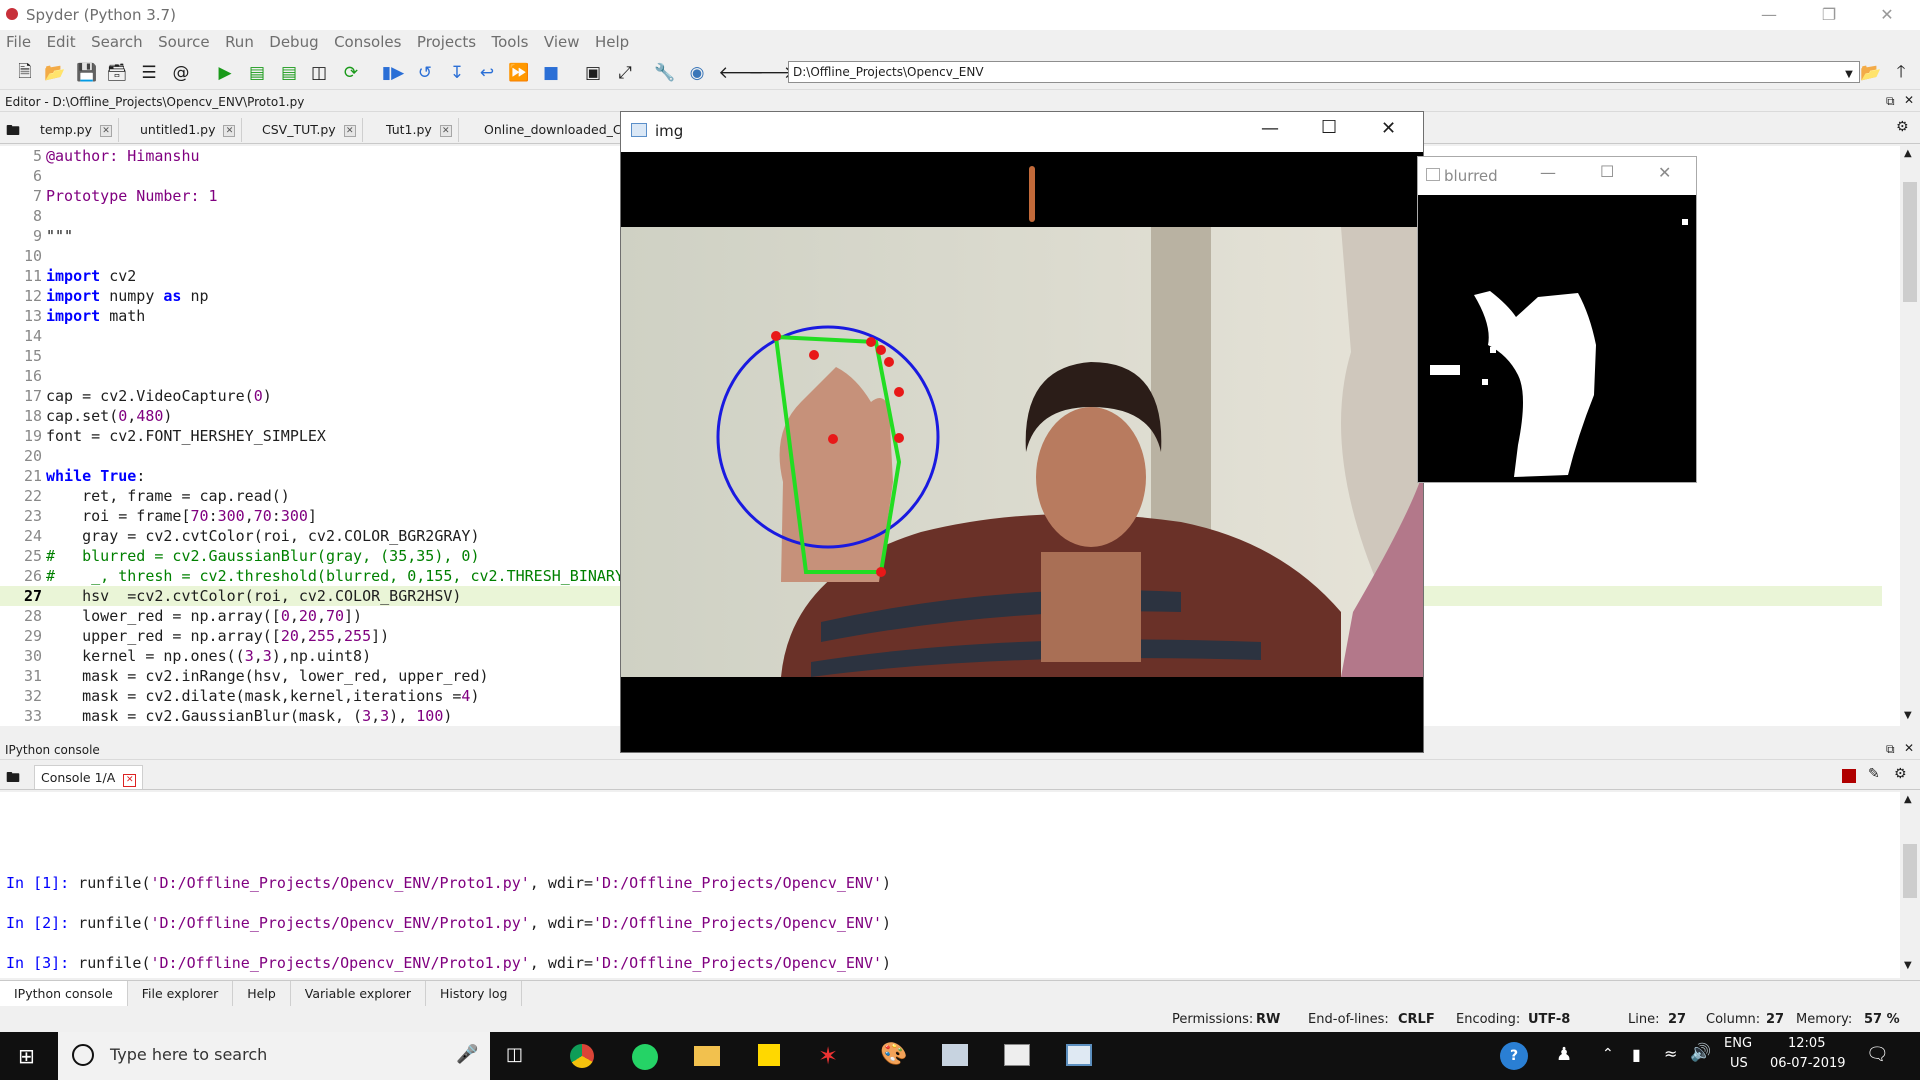 The image size is (1920, 1080). What do you see at coordinates (1877, 1054) in the screenshot?
I see `notifications-icon: 🗨` at bounding box center [1877, 1054].